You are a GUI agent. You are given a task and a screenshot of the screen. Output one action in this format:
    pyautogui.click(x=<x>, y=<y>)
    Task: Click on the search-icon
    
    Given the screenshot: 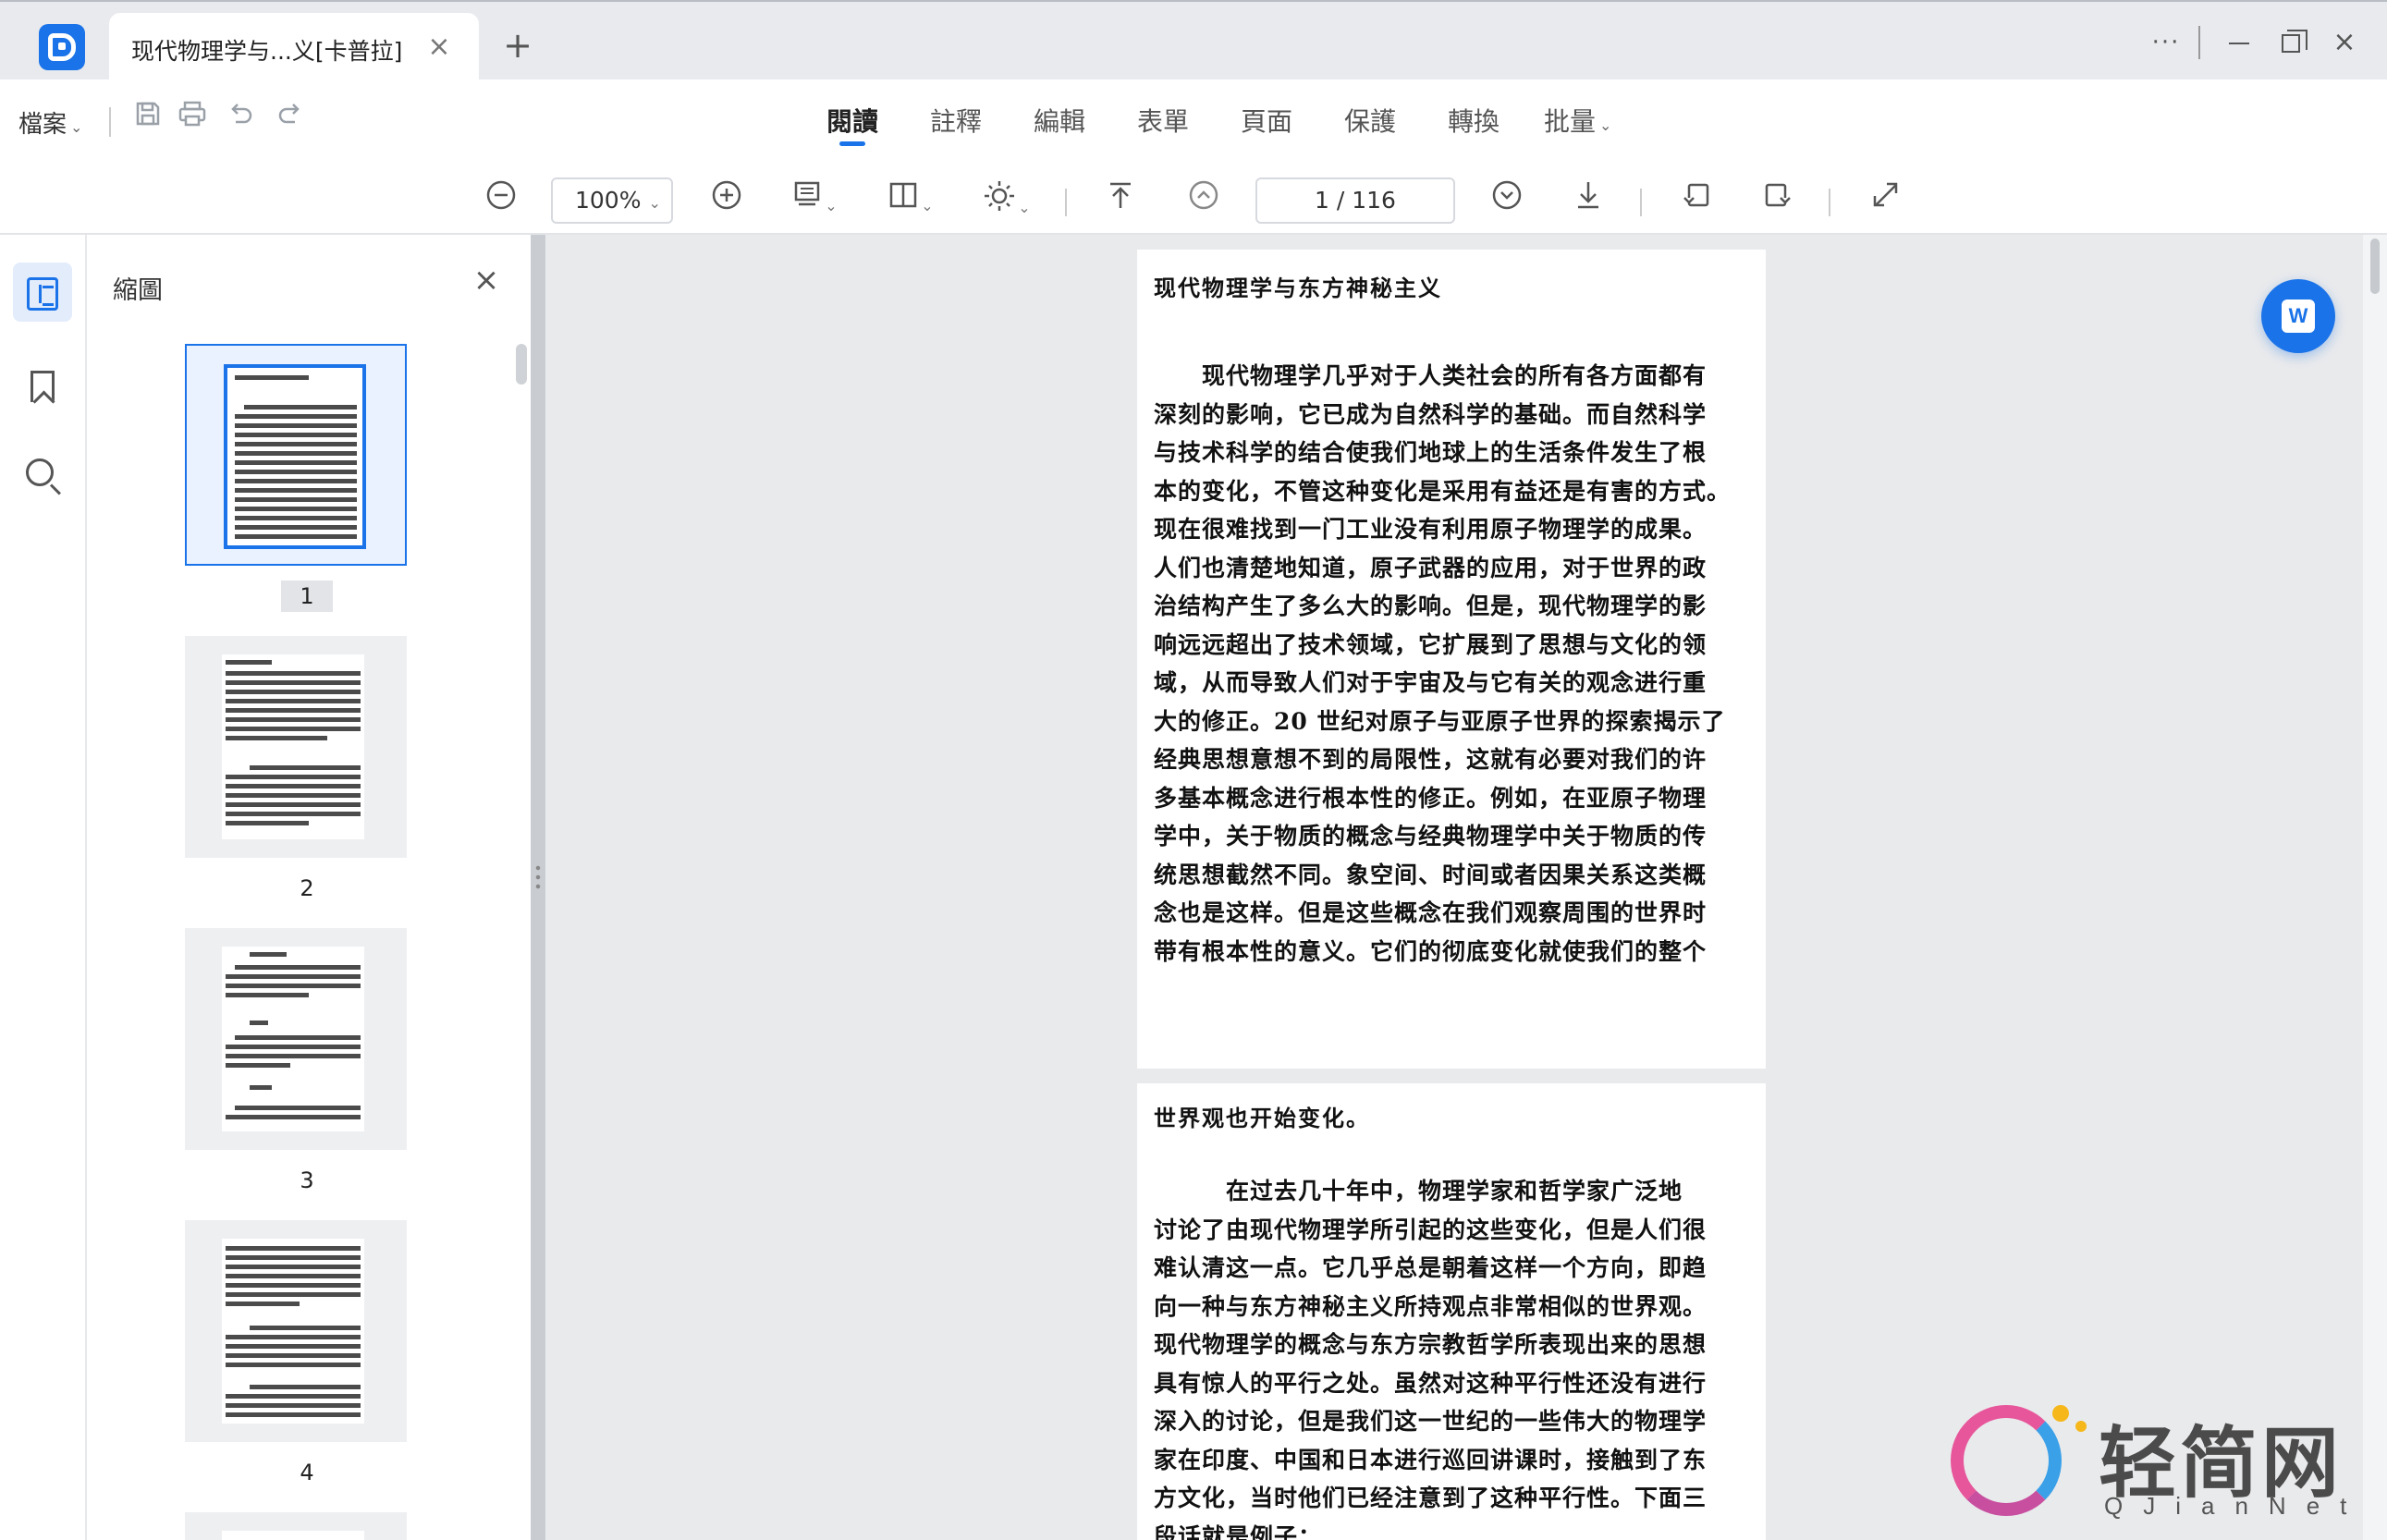 What is the action you would take?
    pyautogui.click(x=42, y=474)
    